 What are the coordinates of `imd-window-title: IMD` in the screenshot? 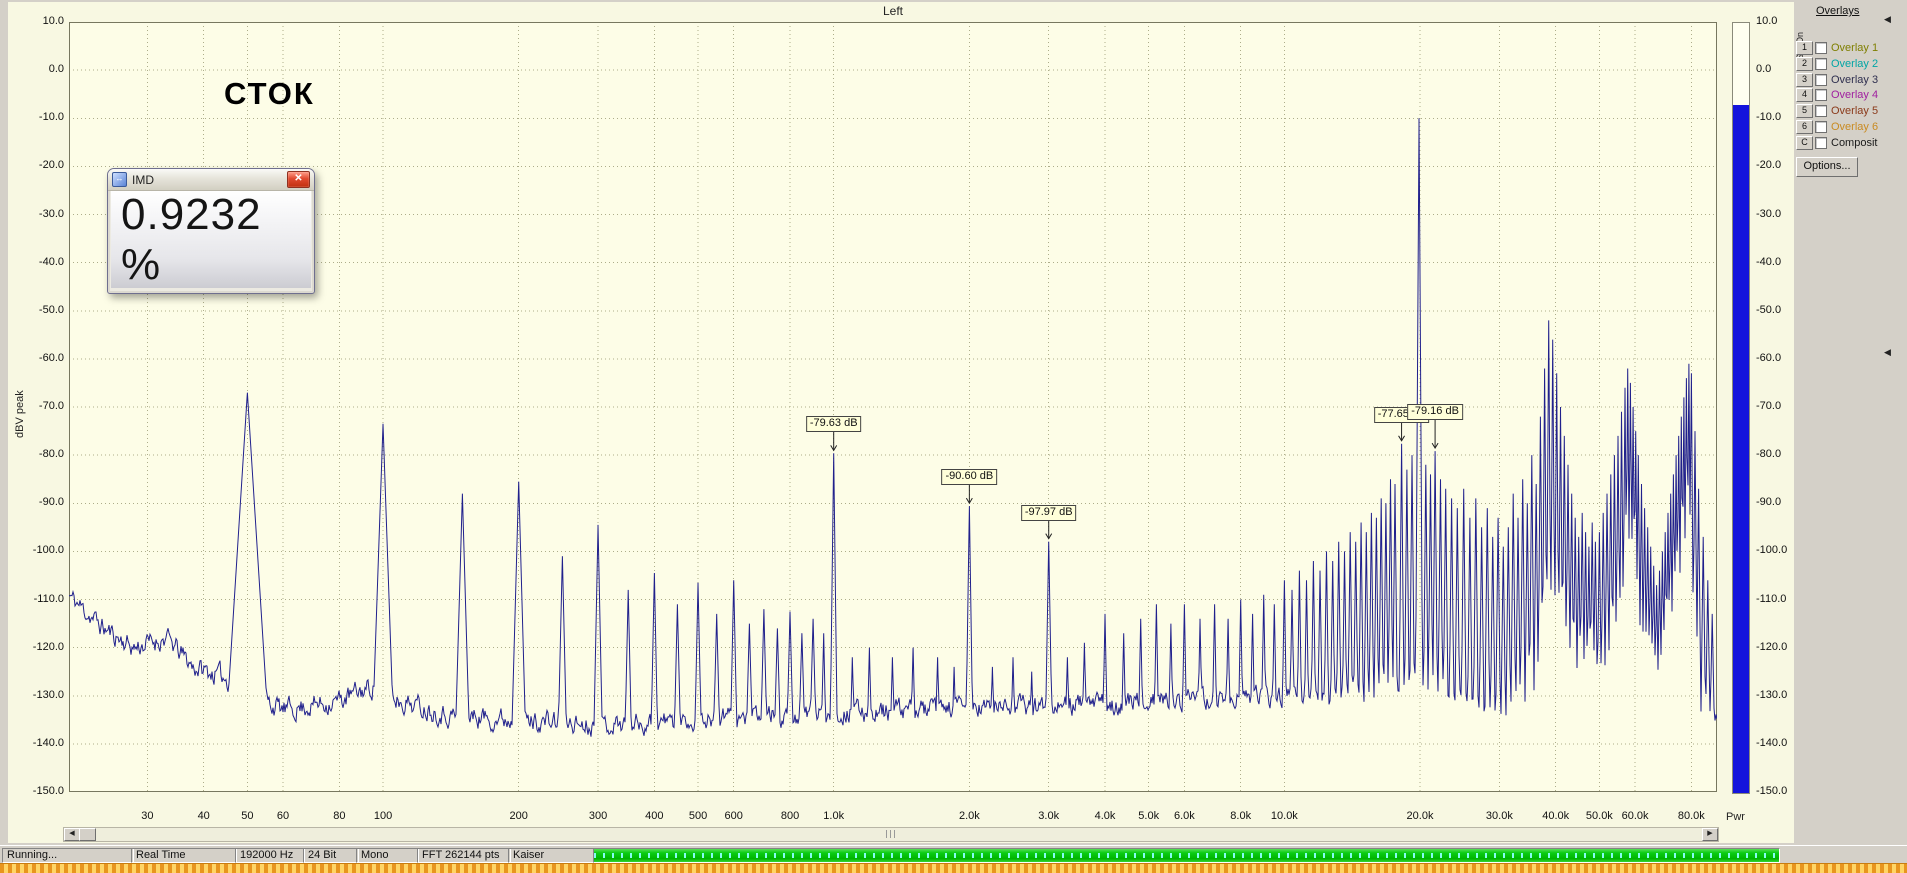 It's located at (143, 179).